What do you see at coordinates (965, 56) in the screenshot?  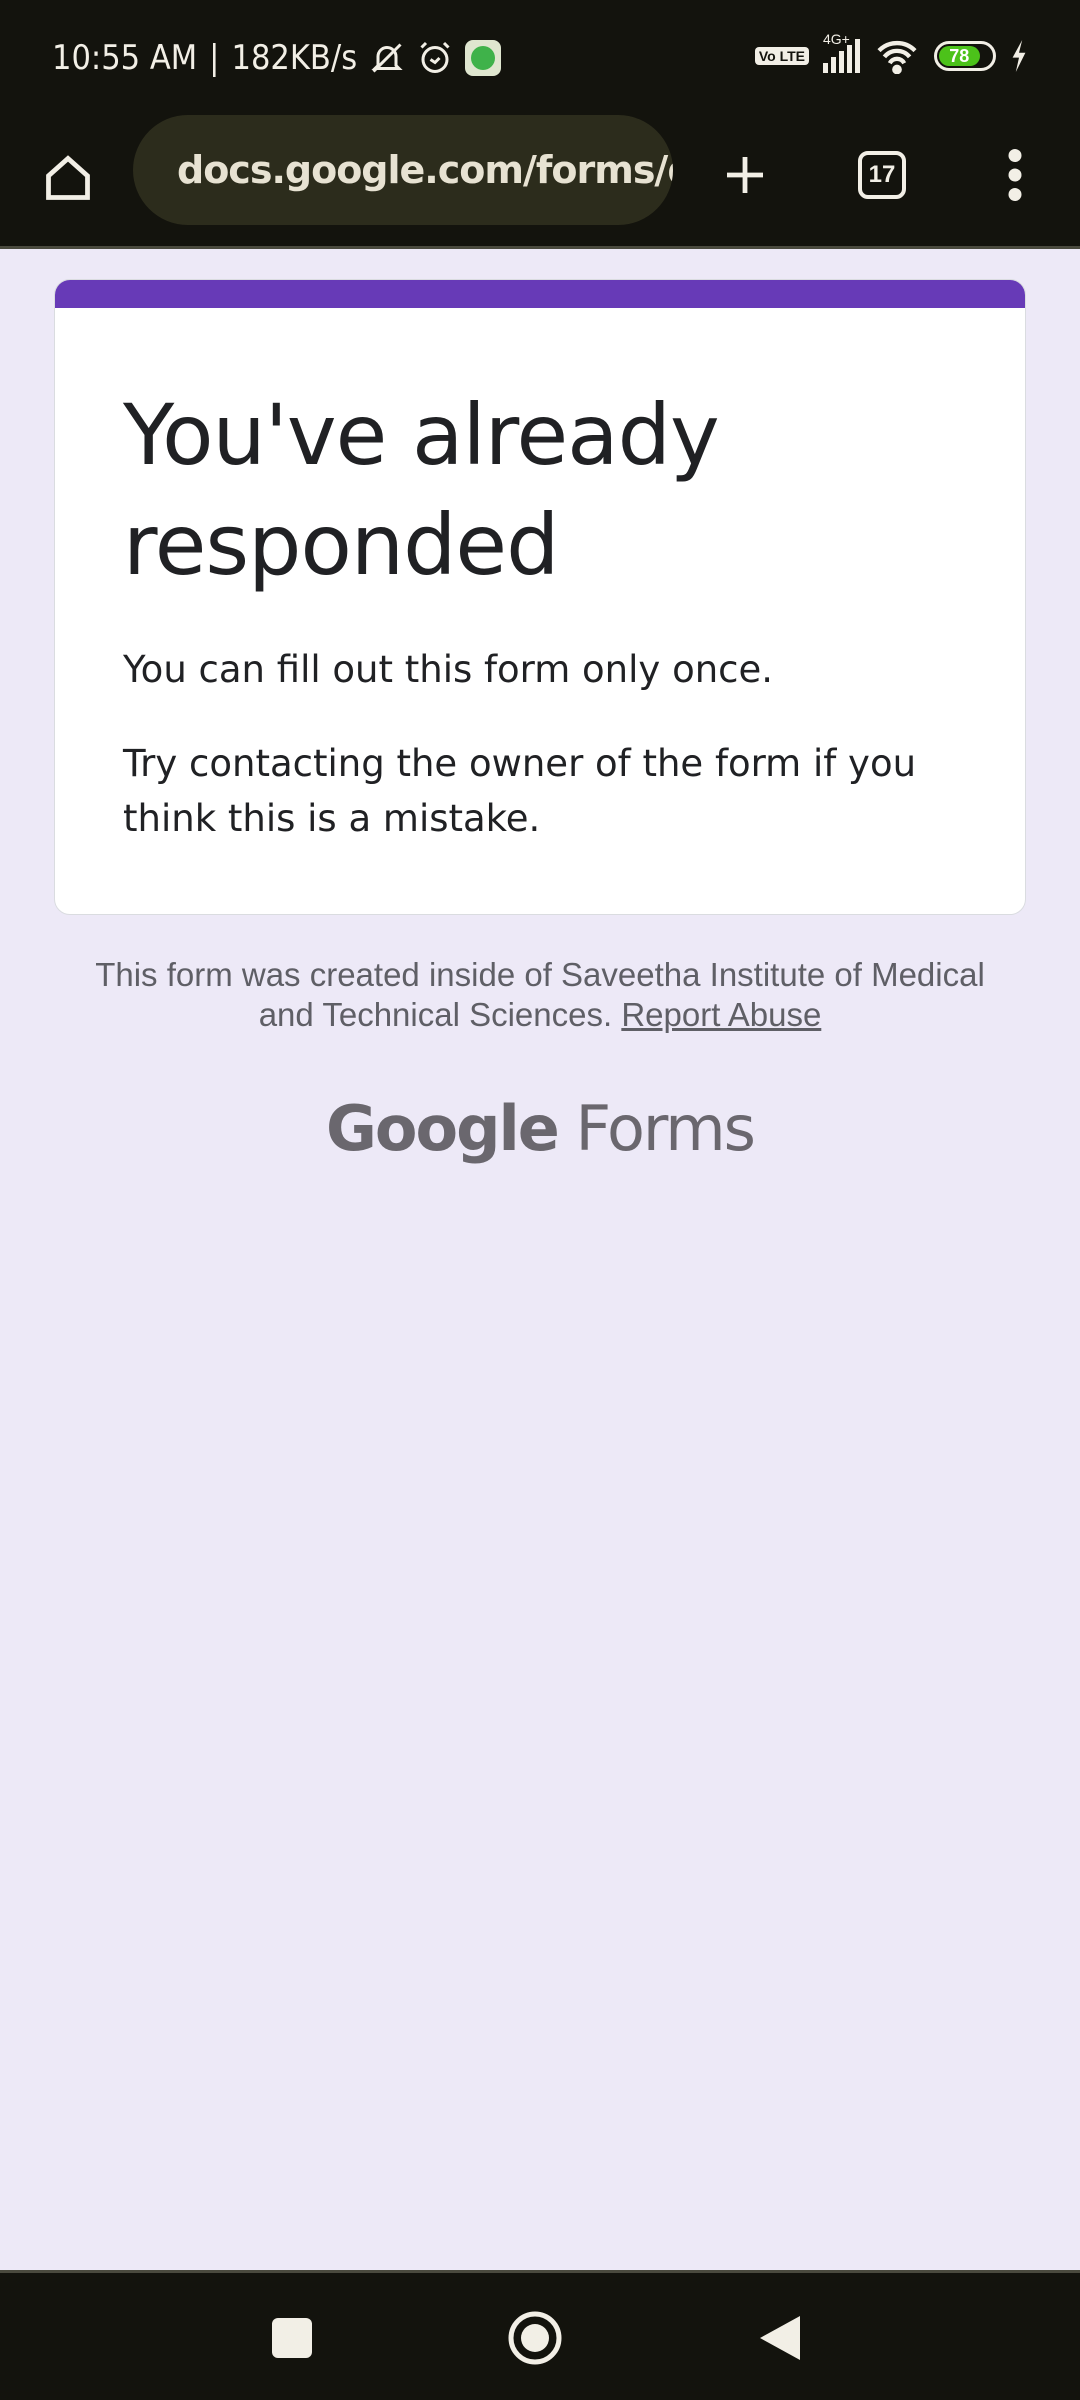 I see `battery-icon: 78` at bounding box center [965, 56].